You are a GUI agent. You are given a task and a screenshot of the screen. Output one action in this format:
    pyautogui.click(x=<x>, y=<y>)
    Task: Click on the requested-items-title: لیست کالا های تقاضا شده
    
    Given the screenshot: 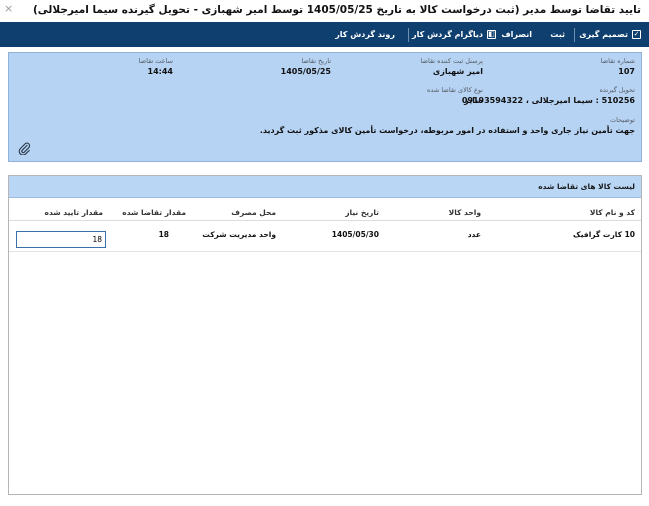 What is the action you would take?
    pyautogui.click(x=325, y=187)
    